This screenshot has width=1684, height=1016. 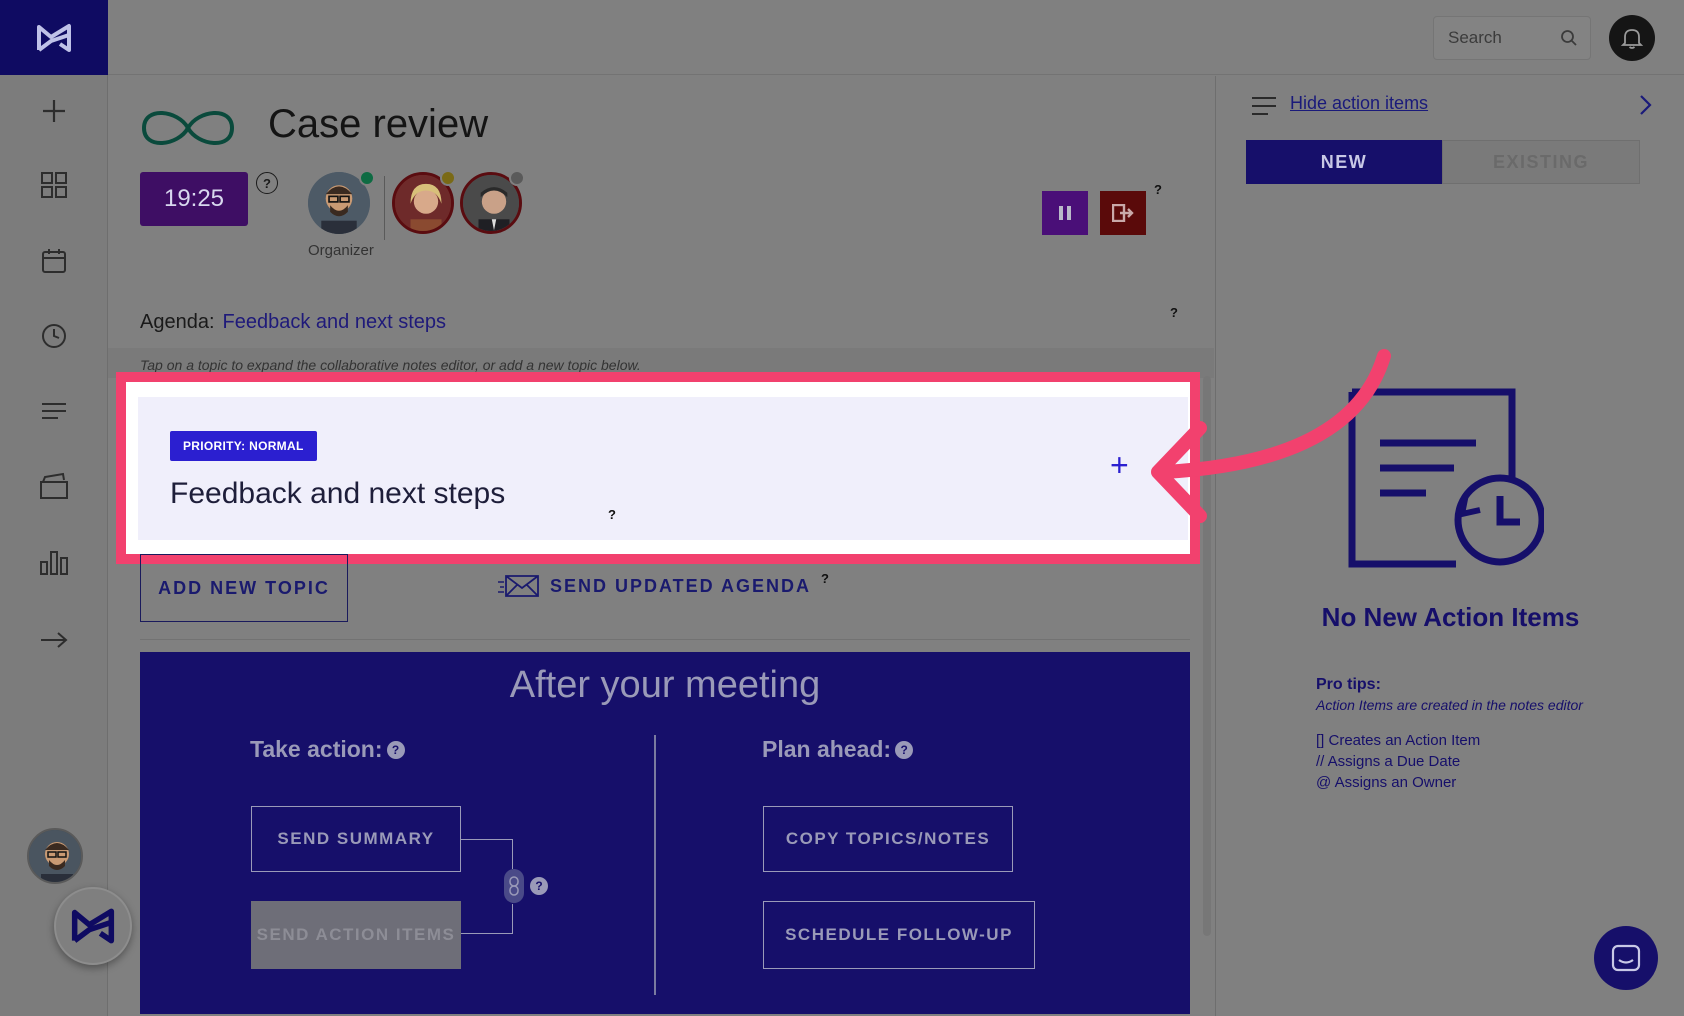 I want to click on pause-icon, so click(x=1065, y=213).